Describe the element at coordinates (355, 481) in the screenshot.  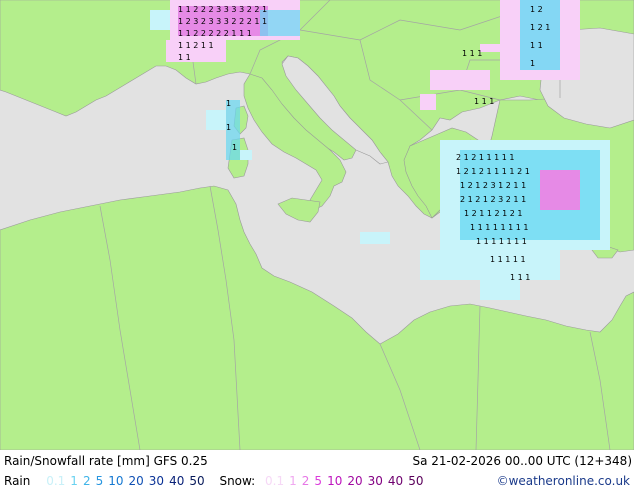
I see `legend-snow-value: 20` at that location.